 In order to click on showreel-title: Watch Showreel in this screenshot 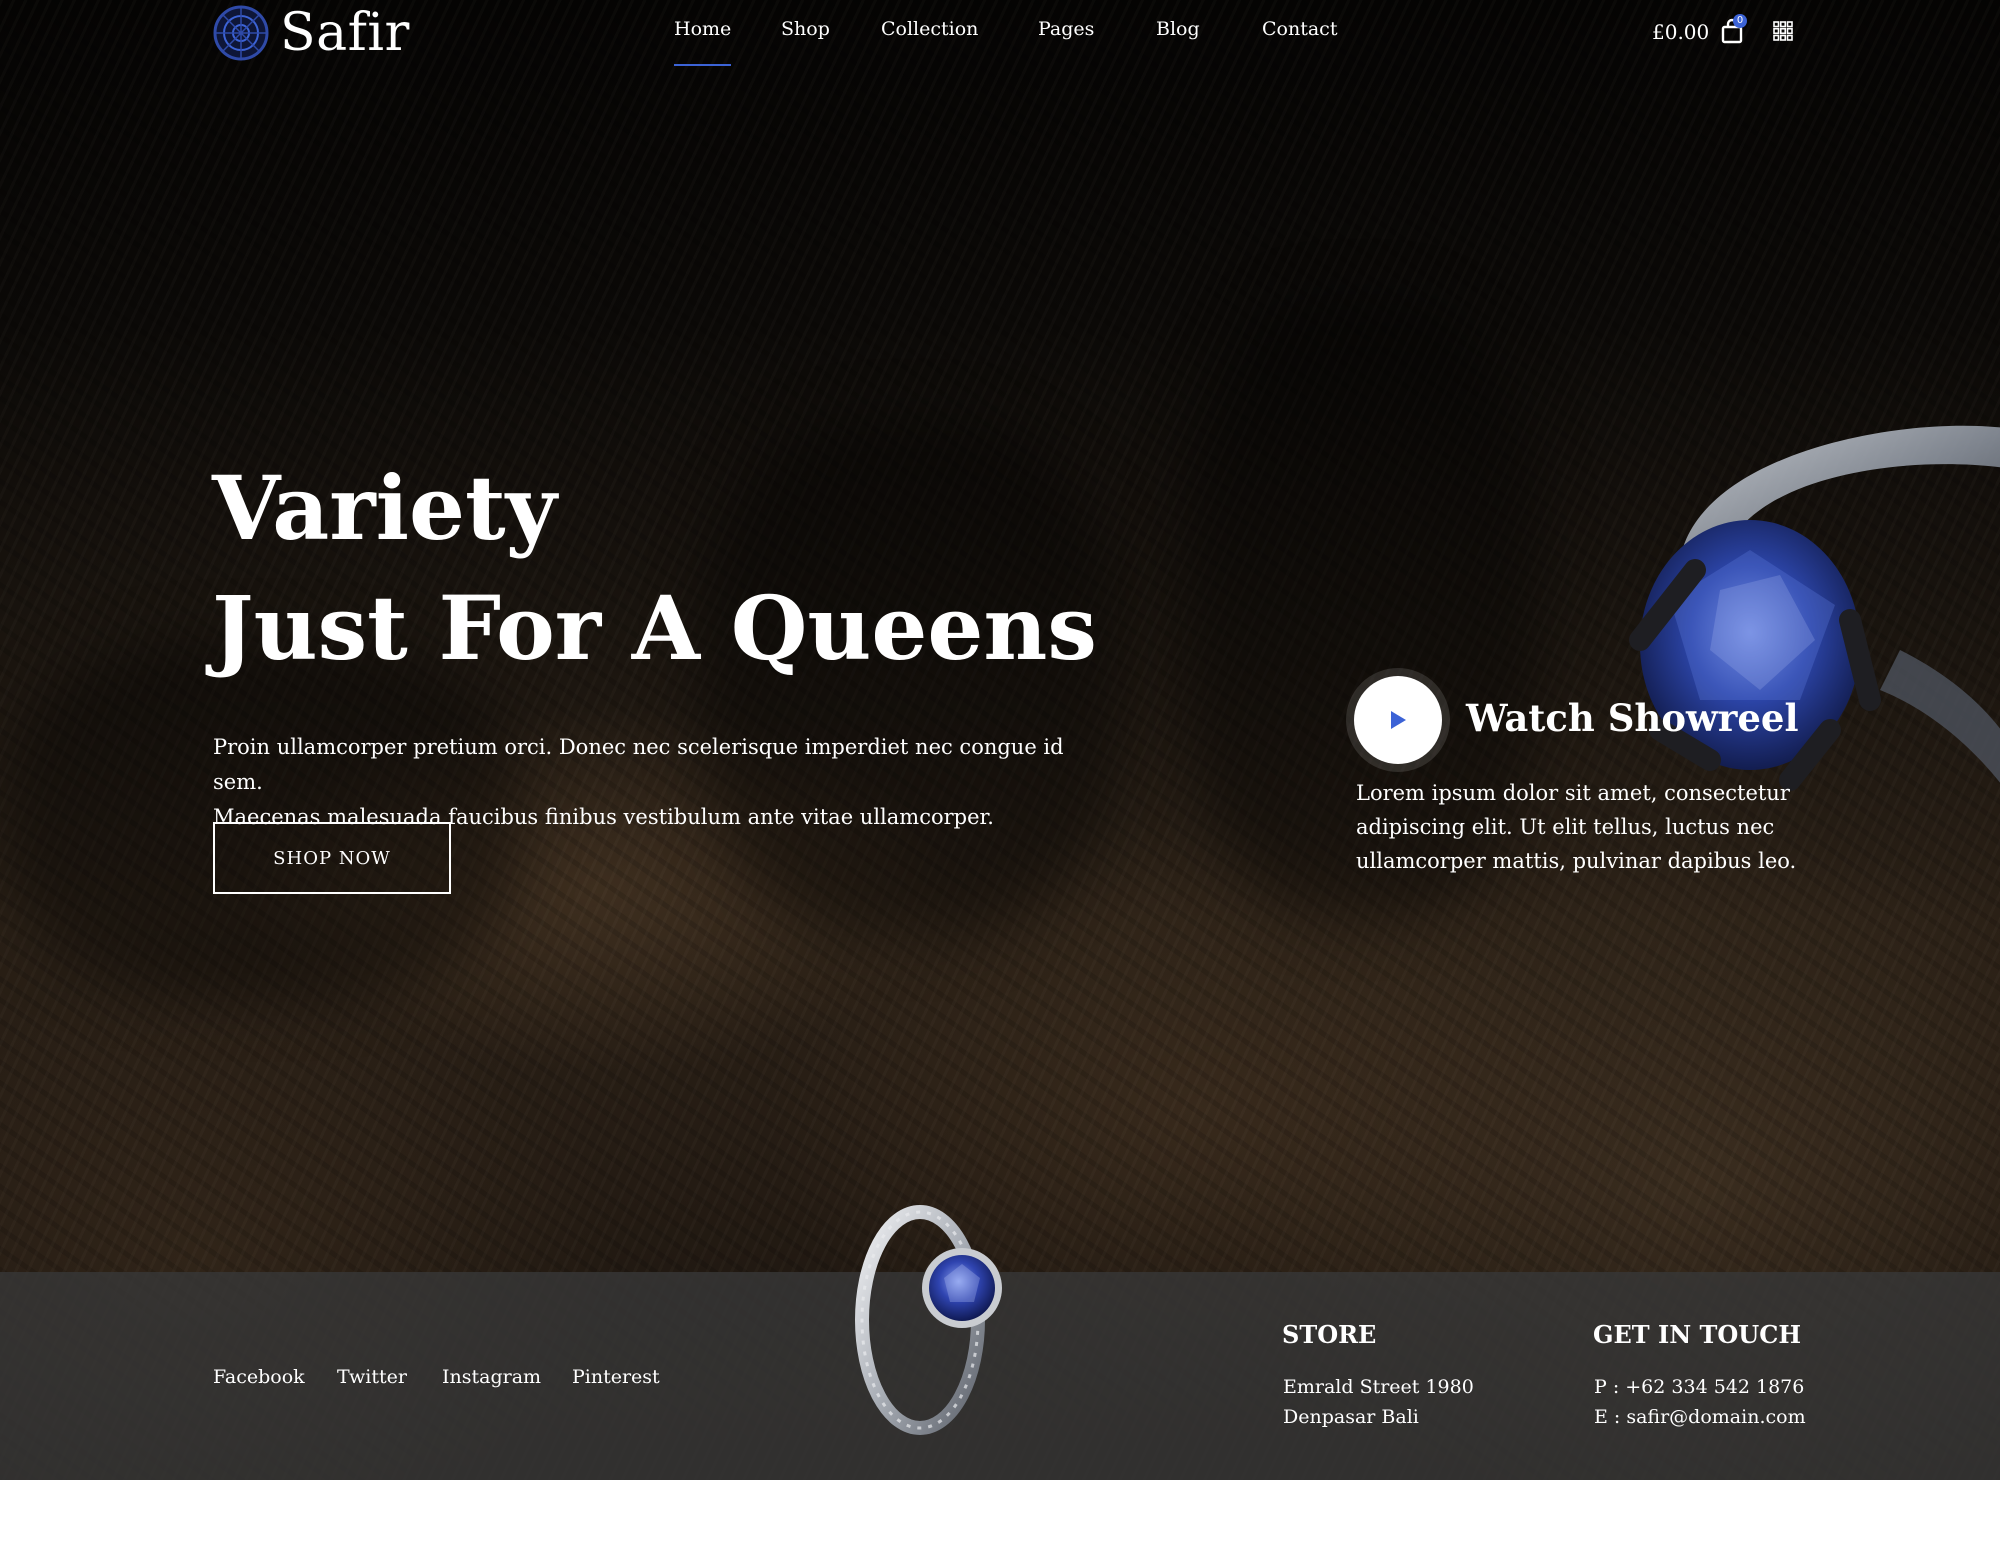, I will do `click(1632, 718)`.